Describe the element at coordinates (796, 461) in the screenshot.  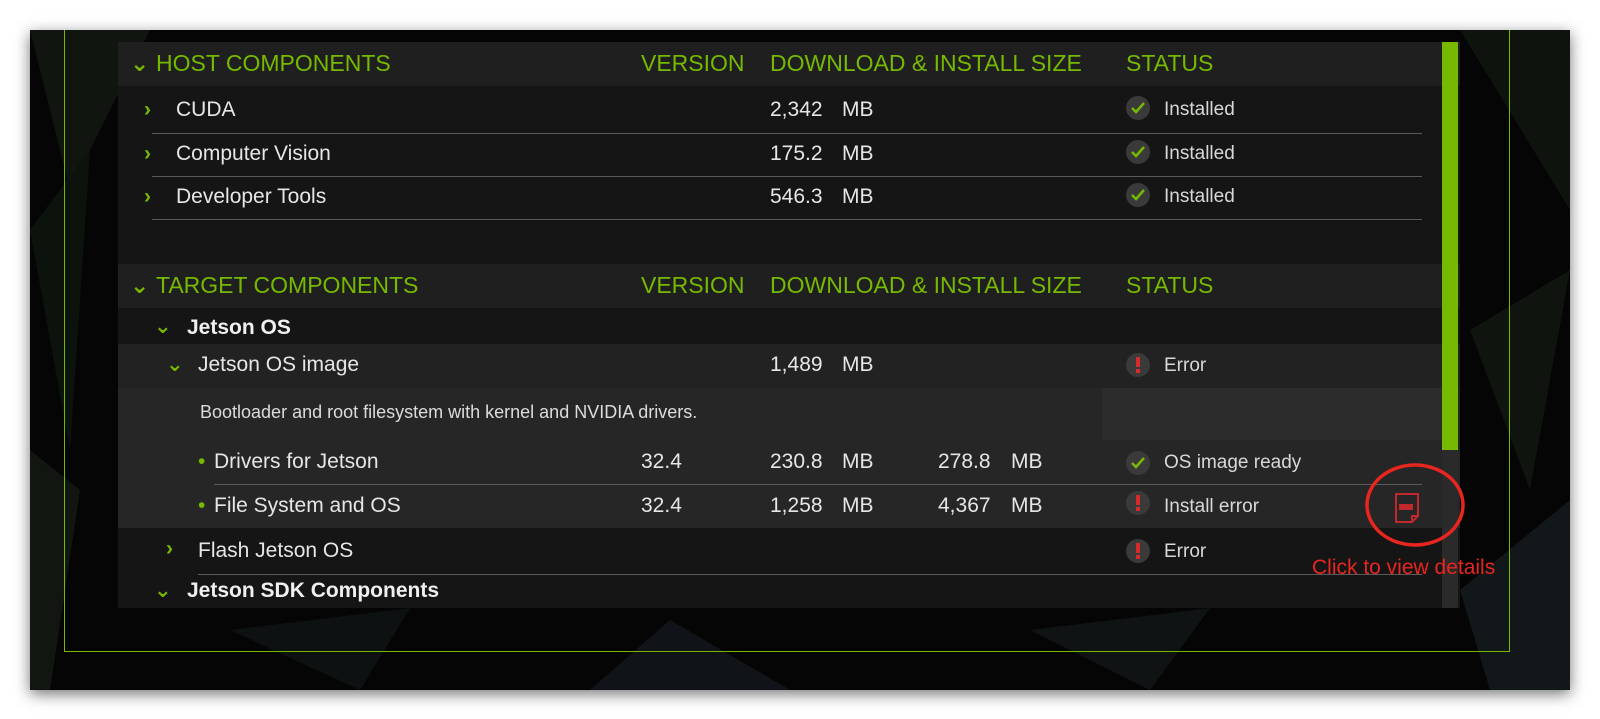
I see `download-size: 230.8` at that location.